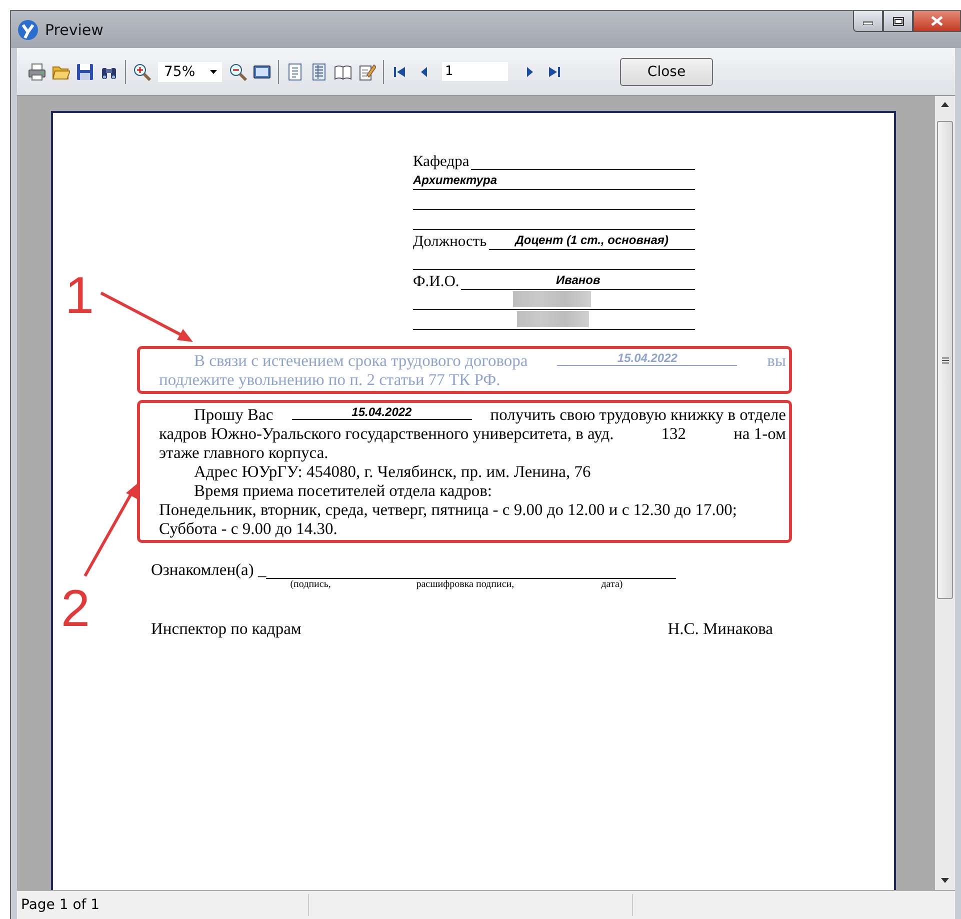  I want to click on caret-icon, so click(214, 72).